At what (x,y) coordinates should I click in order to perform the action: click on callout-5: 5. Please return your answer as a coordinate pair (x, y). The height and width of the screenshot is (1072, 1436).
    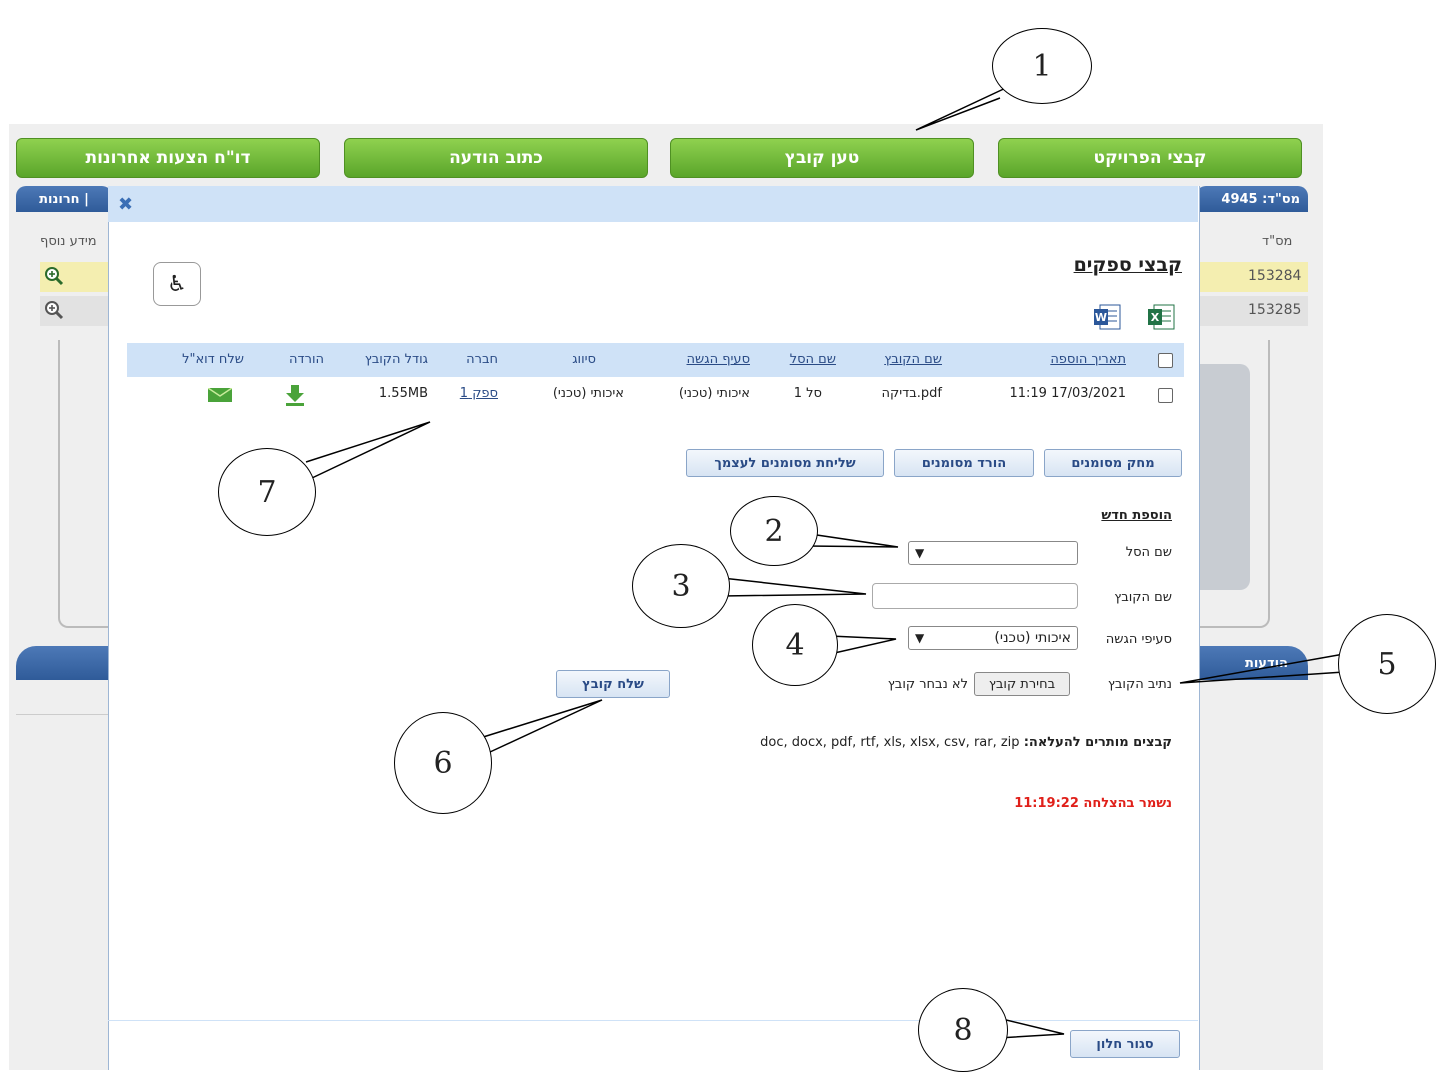
    Looking at the image, I should click on (1387, 664).